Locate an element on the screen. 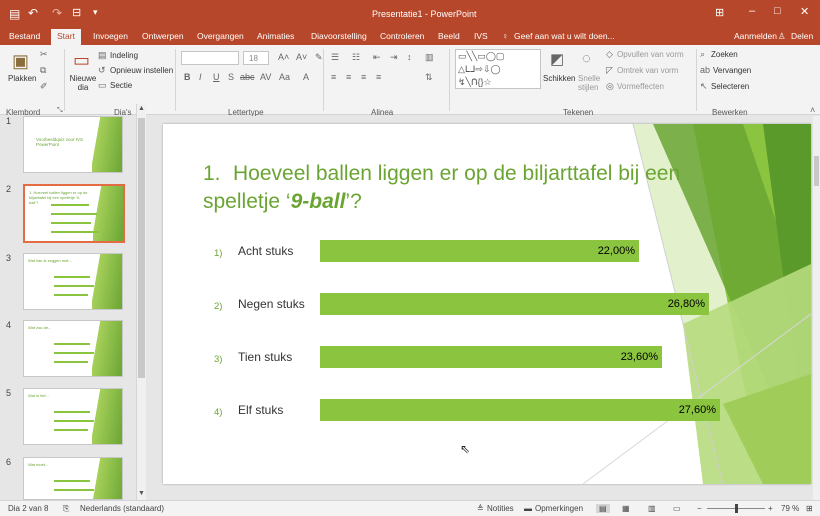 Image resolution: width=820 pixels, height=516 pixels. char-spacing-icon: AV is located at coordinates (265, 77).